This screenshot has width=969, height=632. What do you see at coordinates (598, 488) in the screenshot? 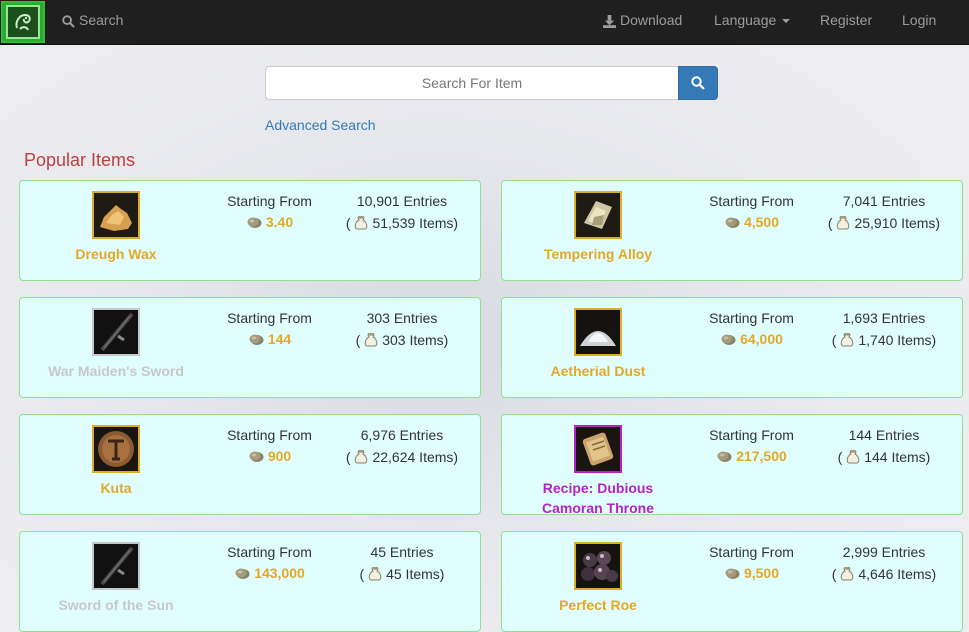
I see `item-name-line1: Recipe: Dubious` at bounding box center [598, 488].